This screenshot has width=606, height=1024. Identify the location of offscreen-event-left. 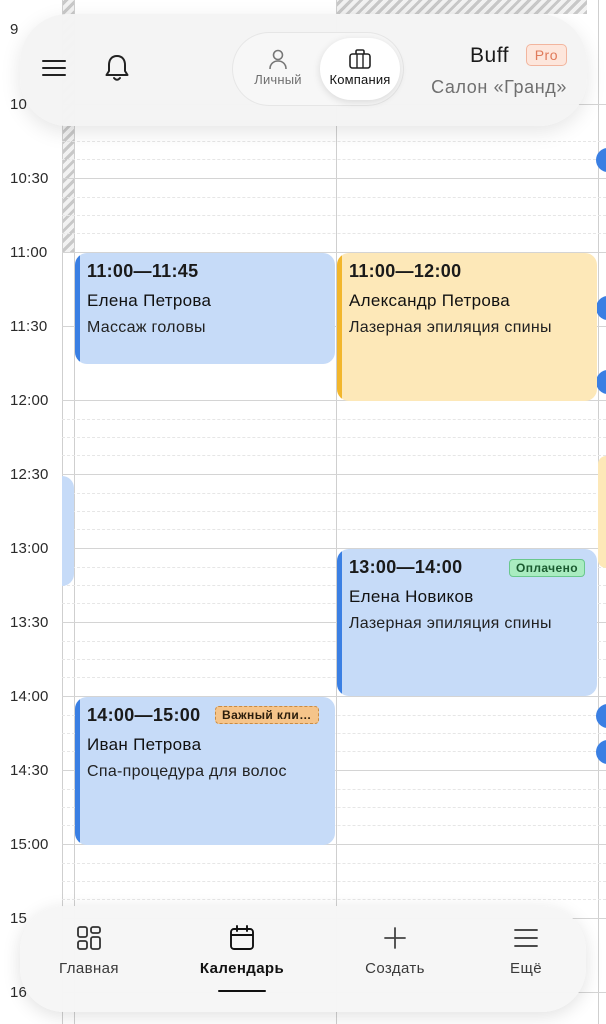
(68, 531).